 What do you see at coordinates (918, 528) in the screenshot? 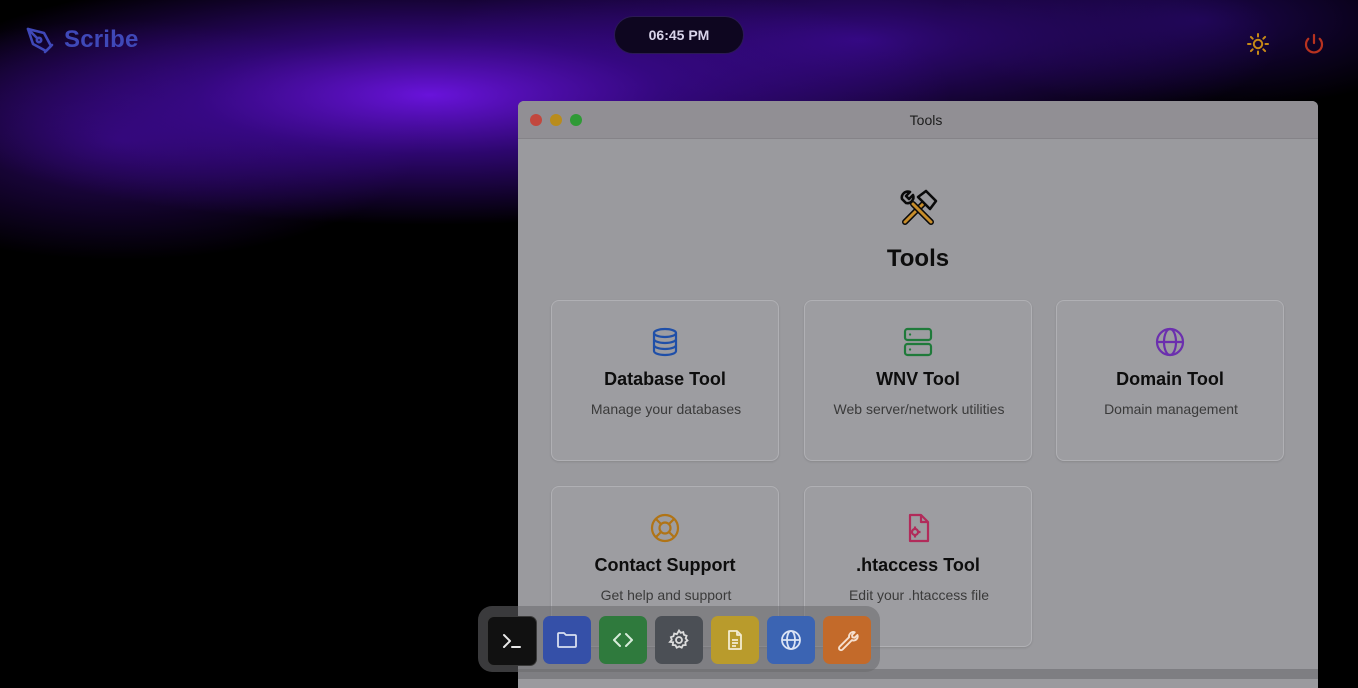
I see `file-gear-icon` at bounding box center [918, 528].